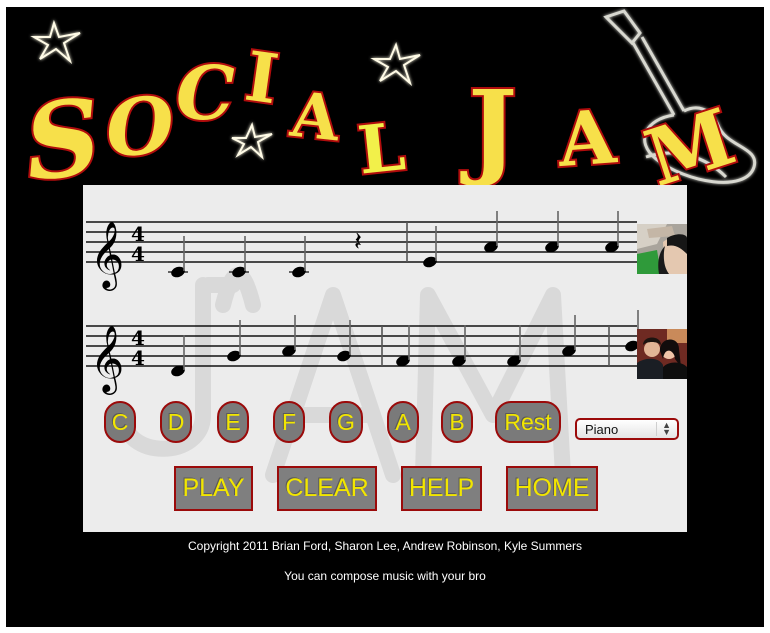 The width and height of the screenshot is (770, 633). I want to click on logo-letter: C, so click(205, 94).